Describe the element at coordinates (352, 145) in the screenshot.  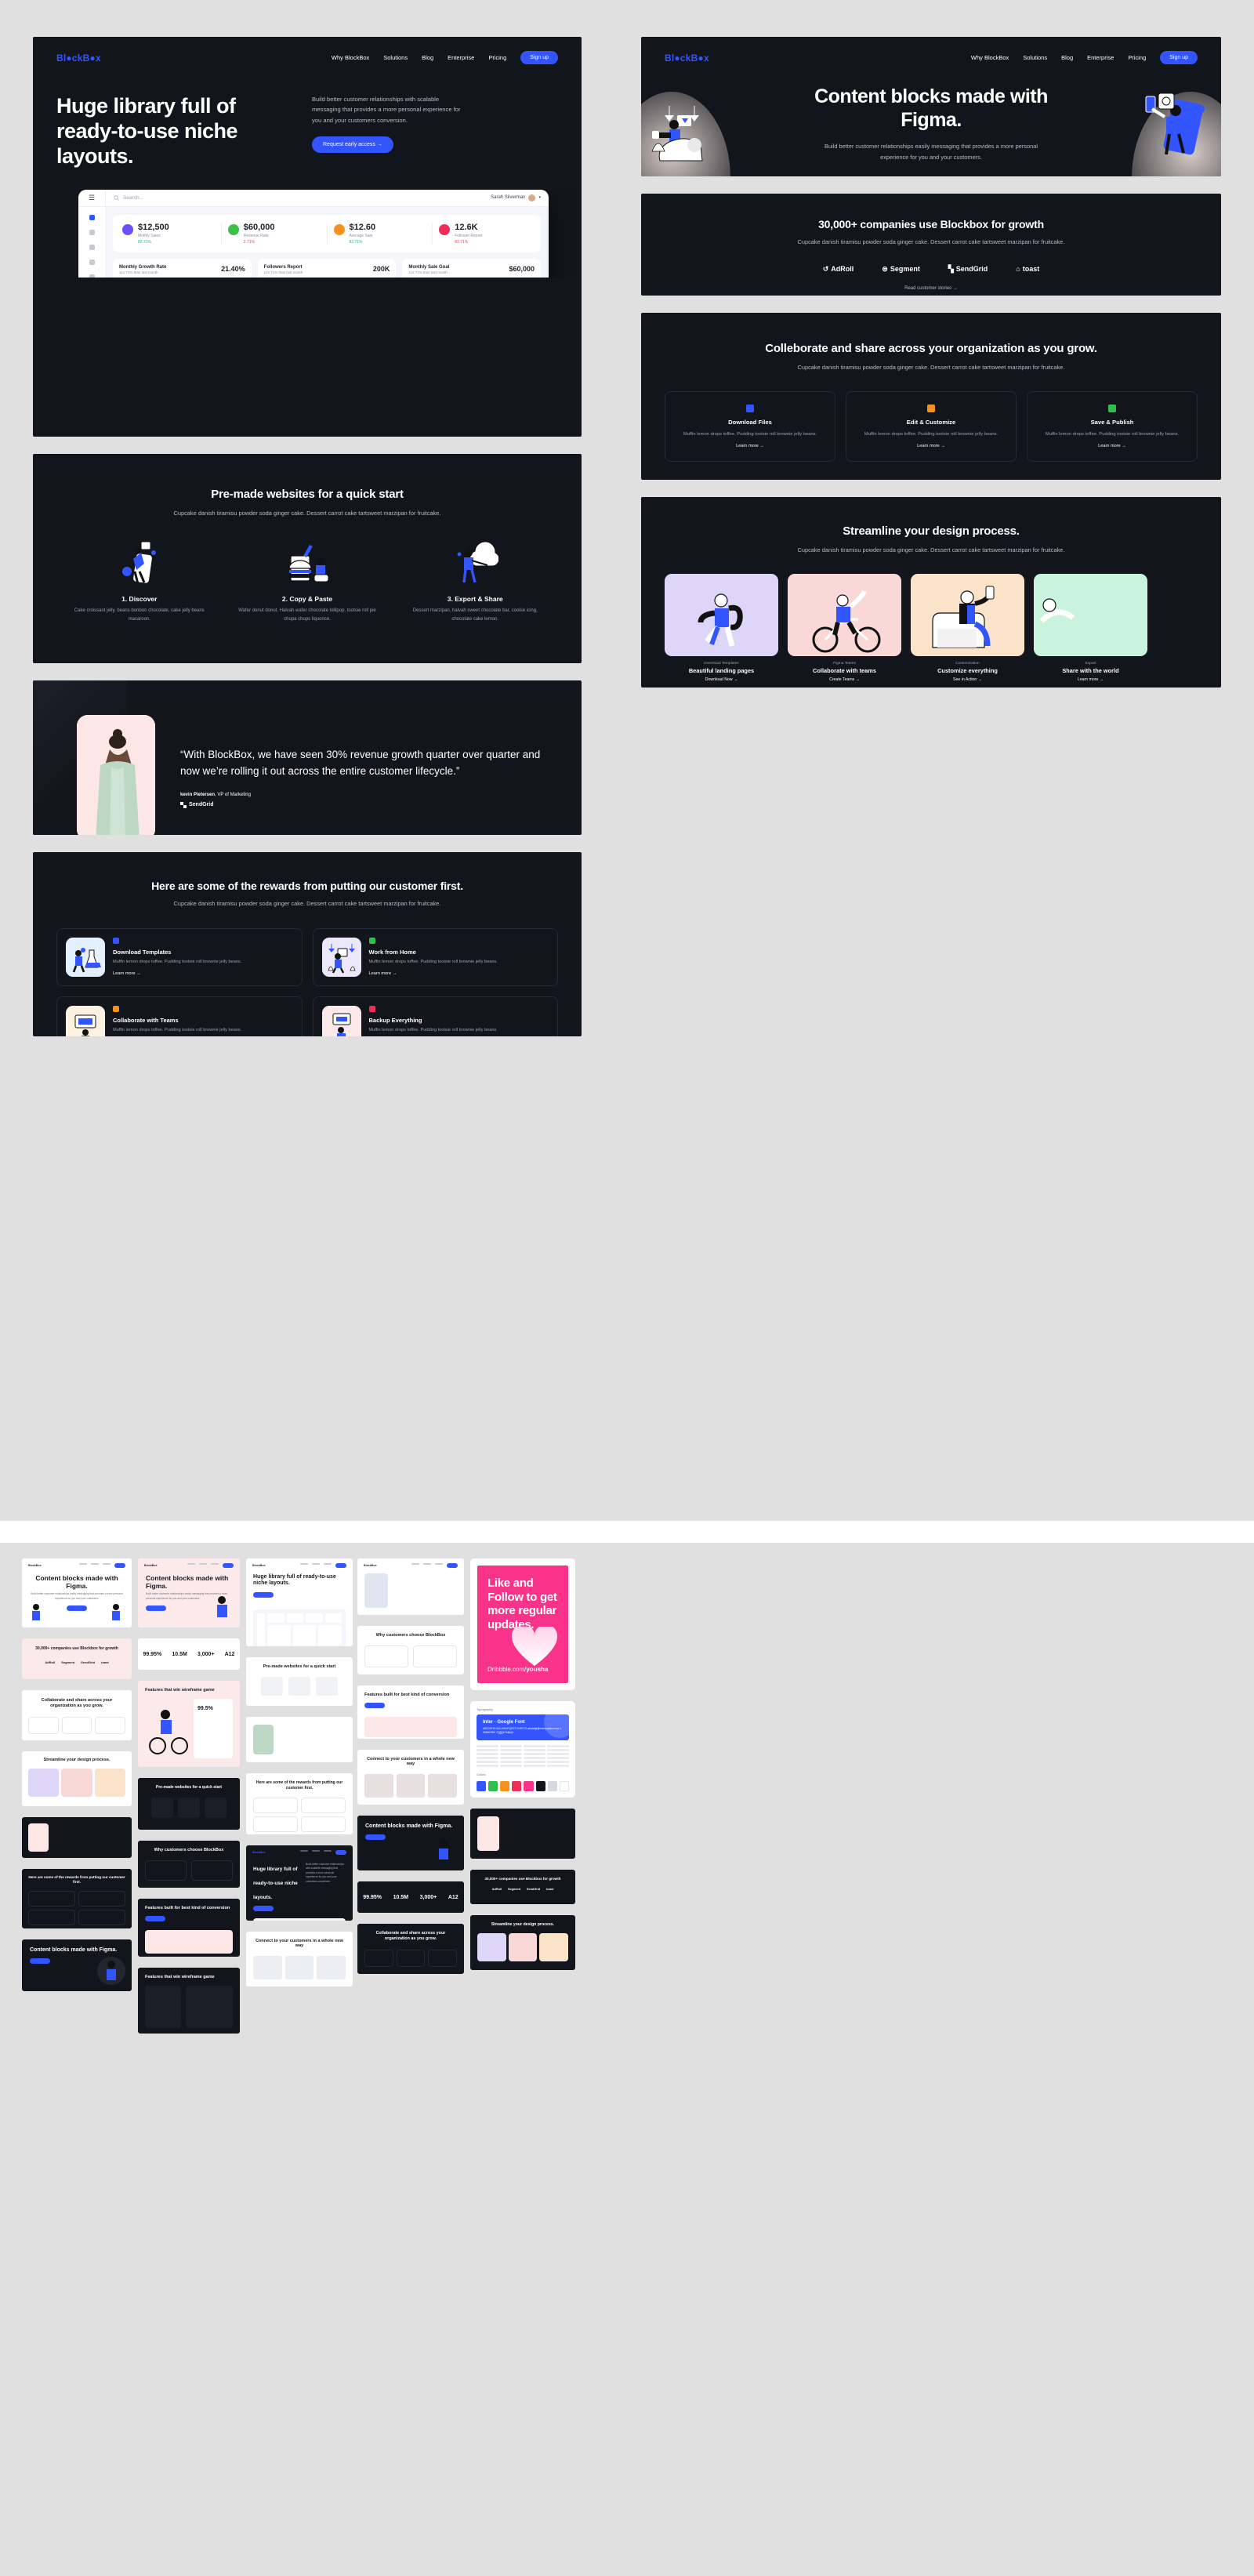
I see `request-early-access-button: Request early access →` at that location.